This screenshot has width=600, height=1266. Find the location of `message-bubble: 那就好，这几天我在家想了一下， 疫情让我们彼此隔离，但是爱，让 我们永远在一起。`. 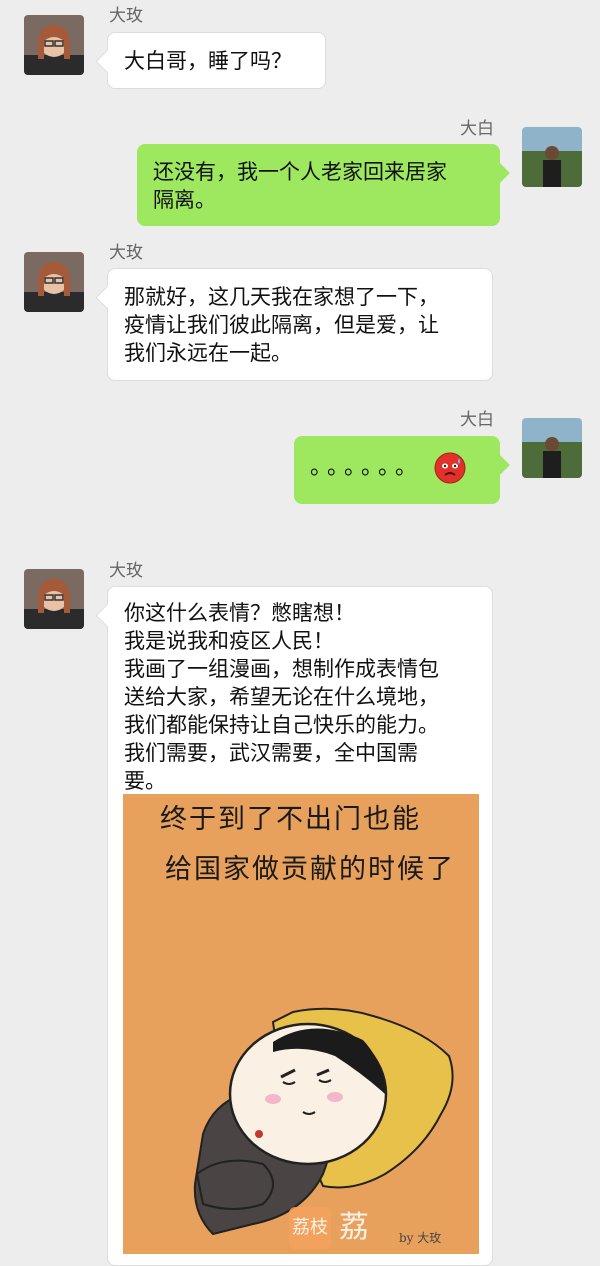

message-bubble: 那就好，这几天我在家想了一下， 疫情让我们彼此隔离，但是爱，让 我们永远在一起。 is located at coordinates (300, 324).